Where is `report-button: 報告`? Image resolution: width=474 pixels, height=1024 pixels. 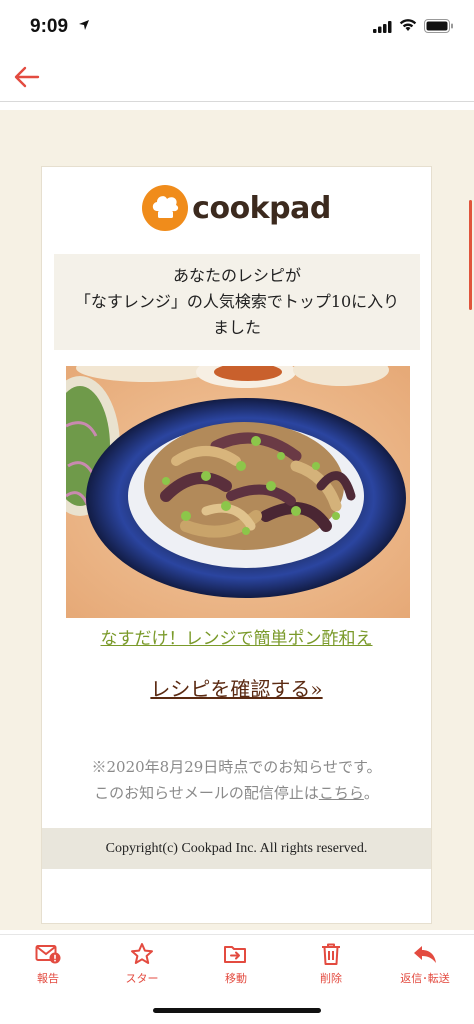
report-button: 報告 is located at coordinates (48, 965).